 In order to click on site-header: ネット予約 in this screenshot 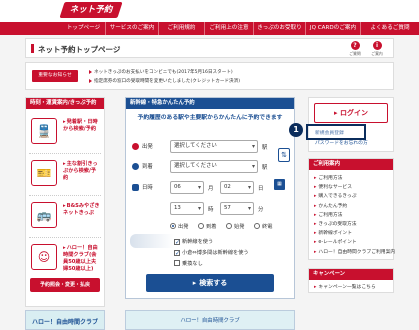, I will do `click(209, 11)`.